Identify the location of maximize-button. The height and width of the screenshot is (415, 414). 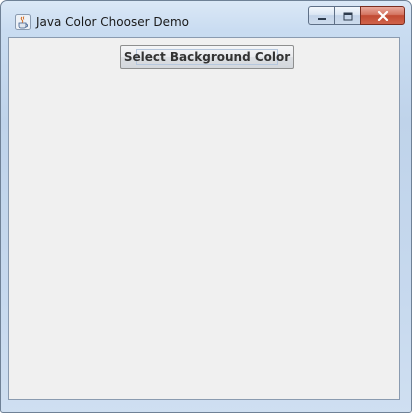
(347, 15).